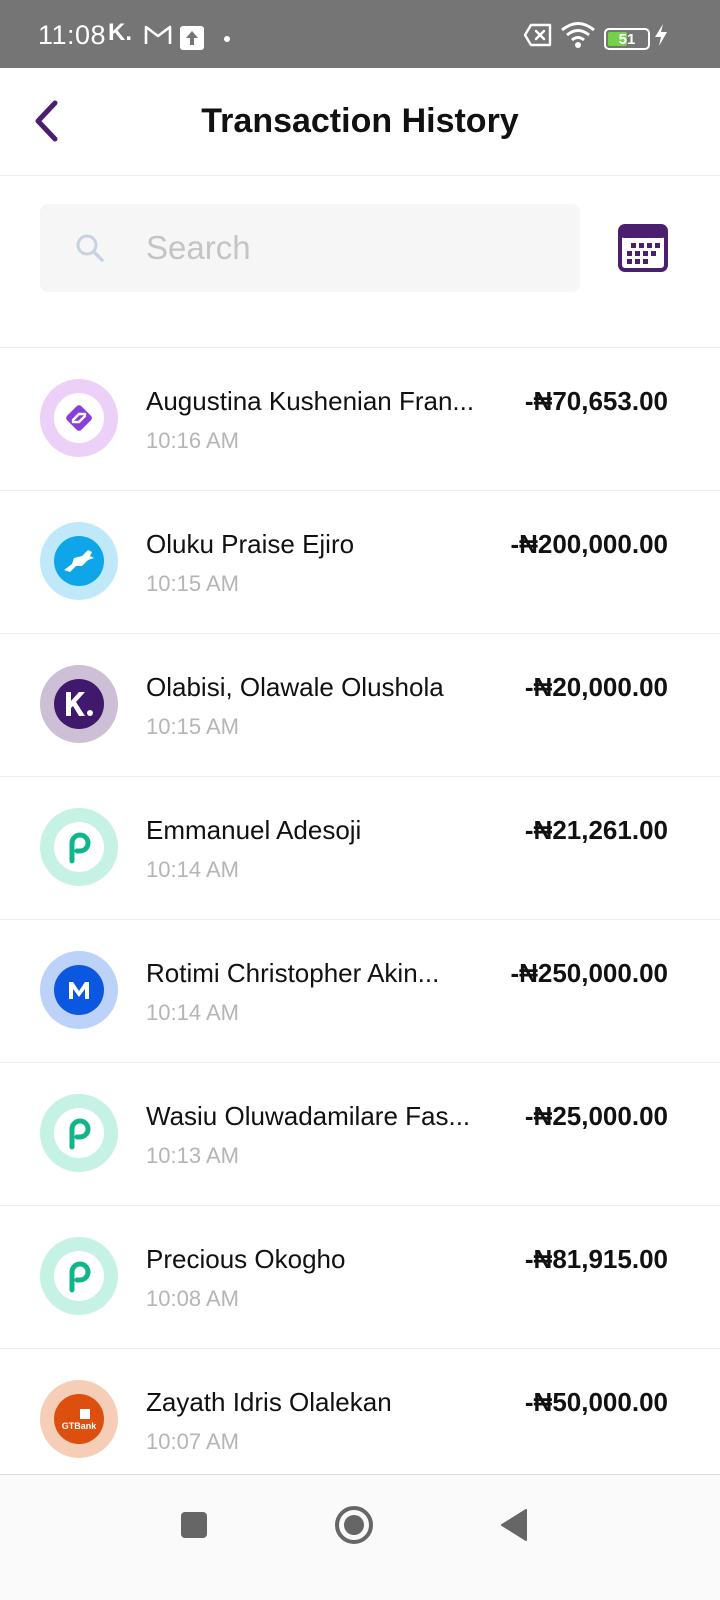 The image size is (720, 1600). What do you see at coordinates (661, 35) in the screenshot?
I see `charging-icon` at bounding box center [661, 35].